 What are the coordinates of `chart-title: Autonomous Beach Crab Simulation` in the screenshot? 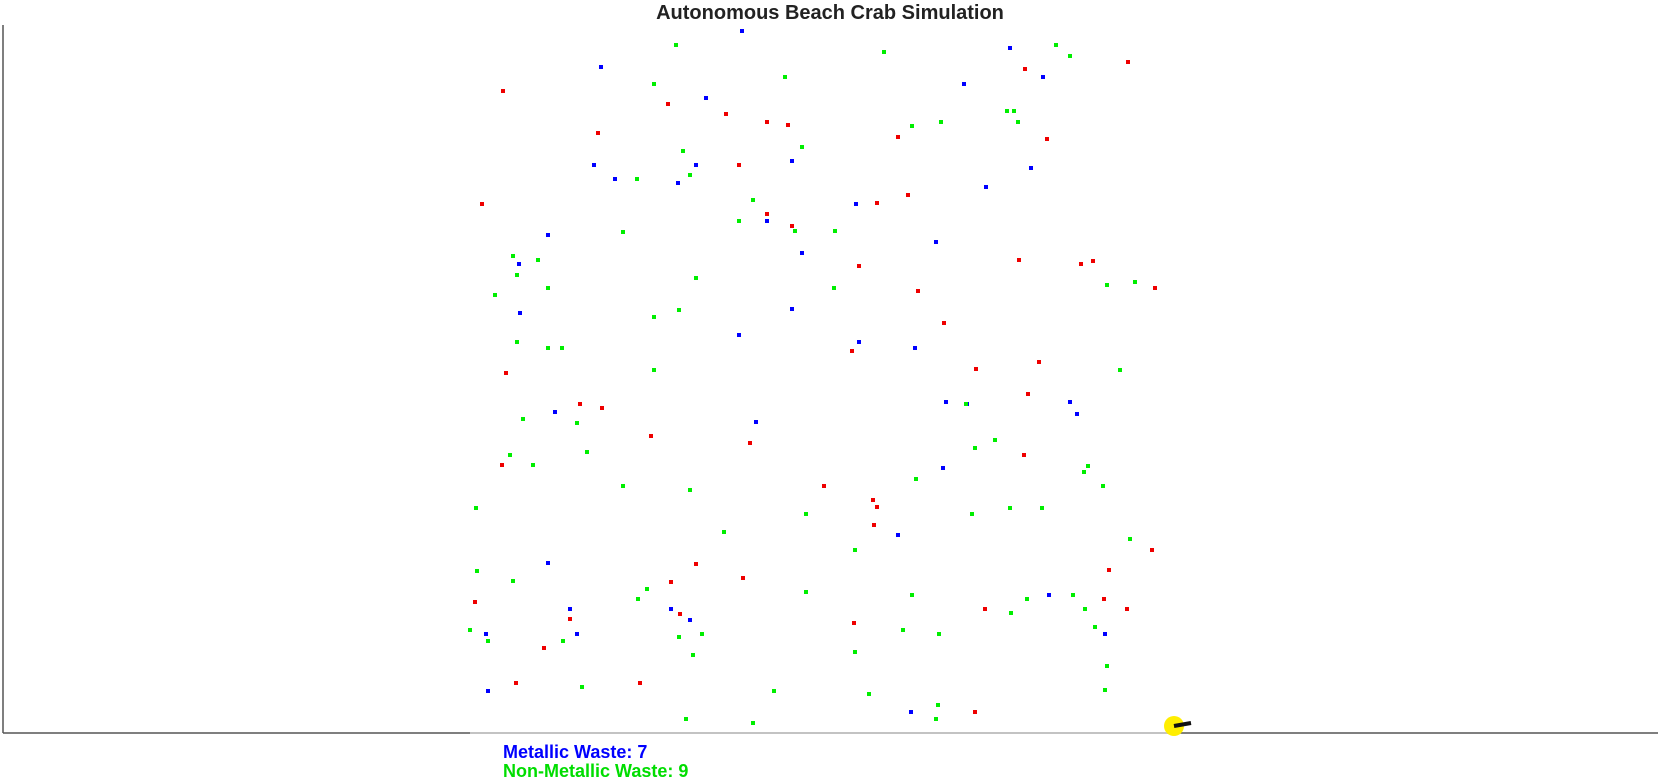 It's located at (830, 13).